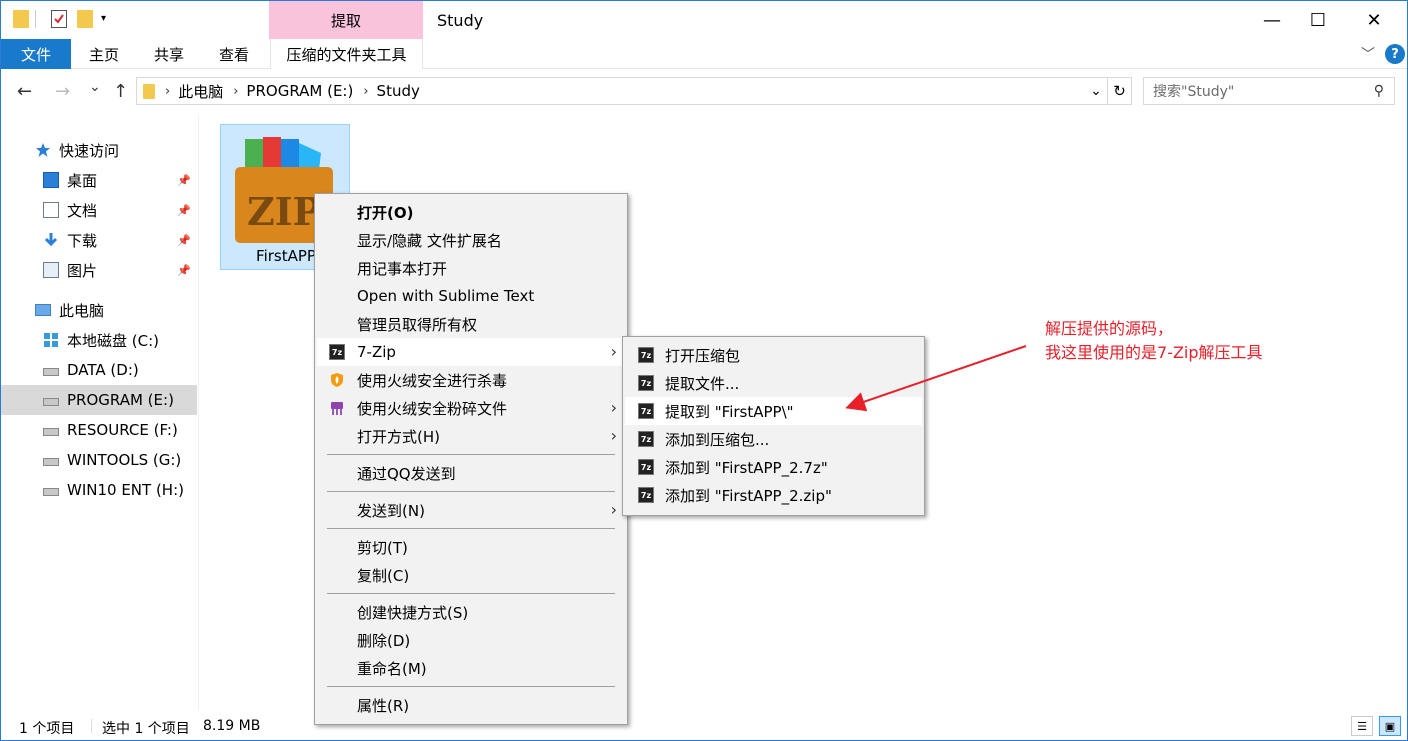 The width and height of the screenshot is (1408, 741). What do you see at coordinates (704, 54) in the screenshot?
I see `ribbon: 文件 主页 共享 查看 压缩的文件夹工具 ﹀ ?` at bounding box center [704, 54].